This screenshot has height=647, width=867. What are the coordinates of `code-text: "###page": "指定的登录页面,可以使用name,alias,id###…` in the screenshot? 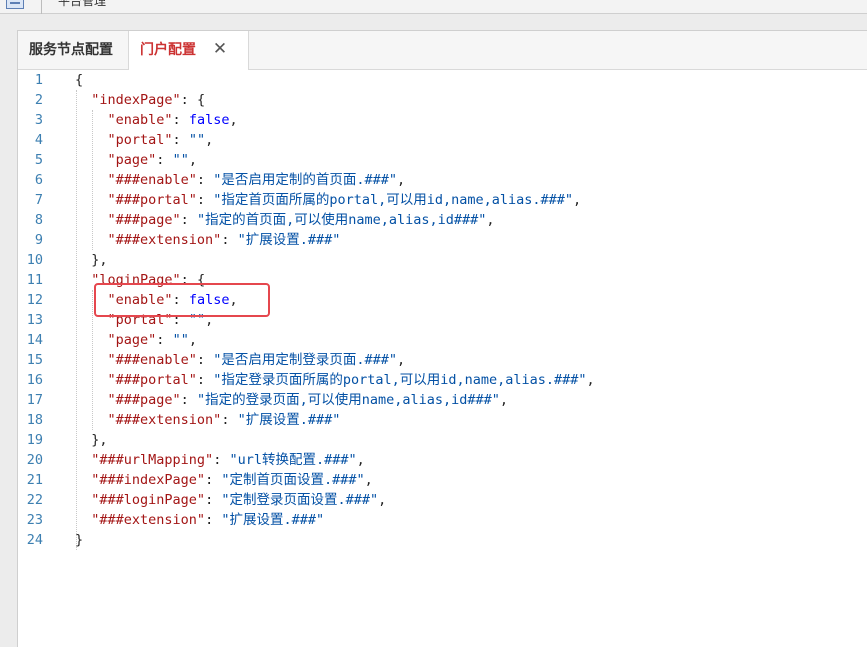 It's located at (308, 400).